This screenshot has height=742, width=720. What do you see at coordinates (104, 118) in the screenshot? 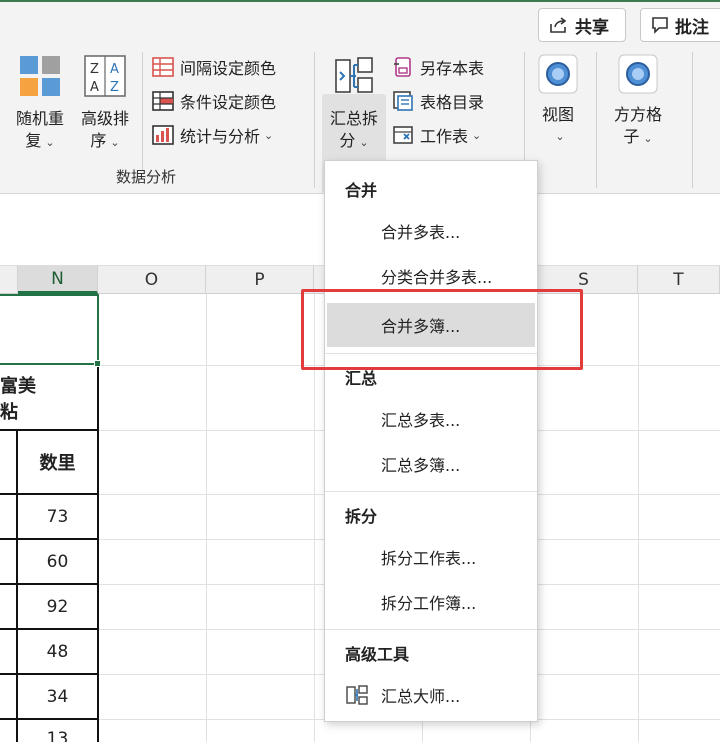
I see `advanced-sort-label-1: 高级排` at bounding box center [104, 118].